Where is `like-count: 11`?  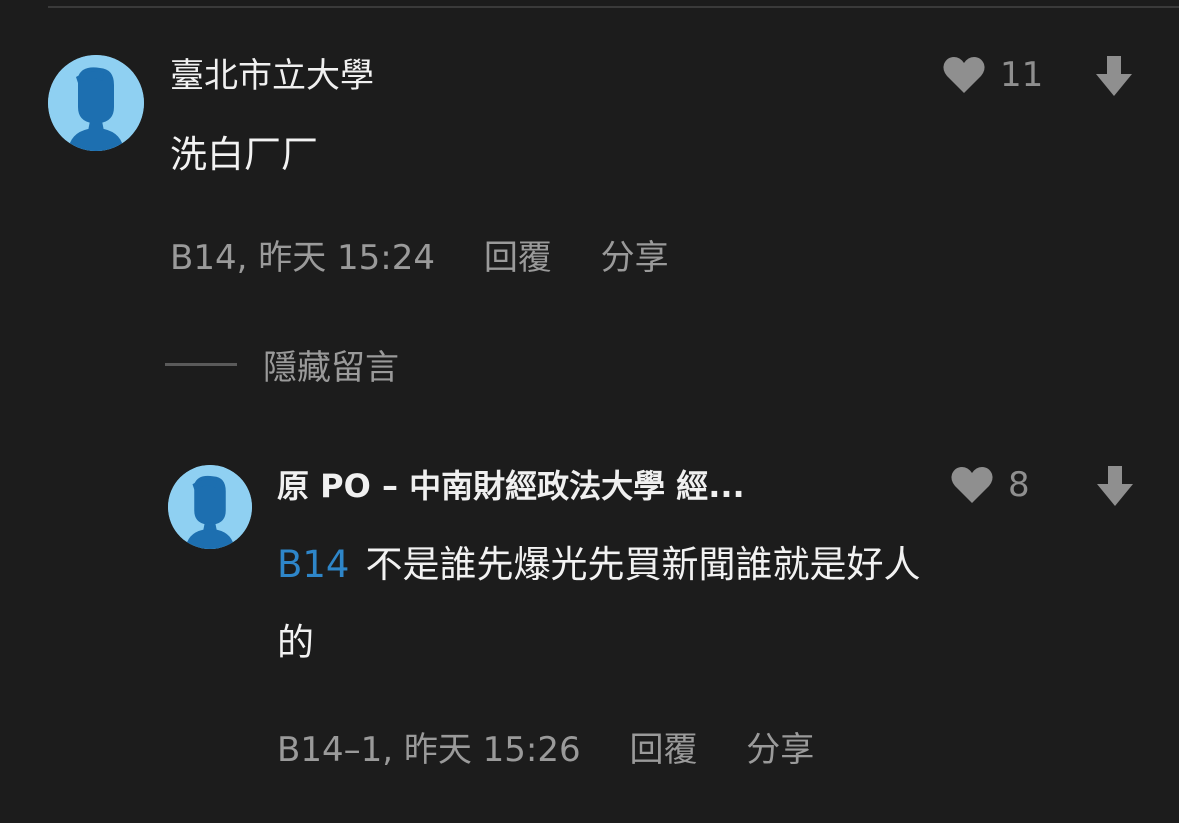
like-count: 11 is located at coordinates (1022, 75).